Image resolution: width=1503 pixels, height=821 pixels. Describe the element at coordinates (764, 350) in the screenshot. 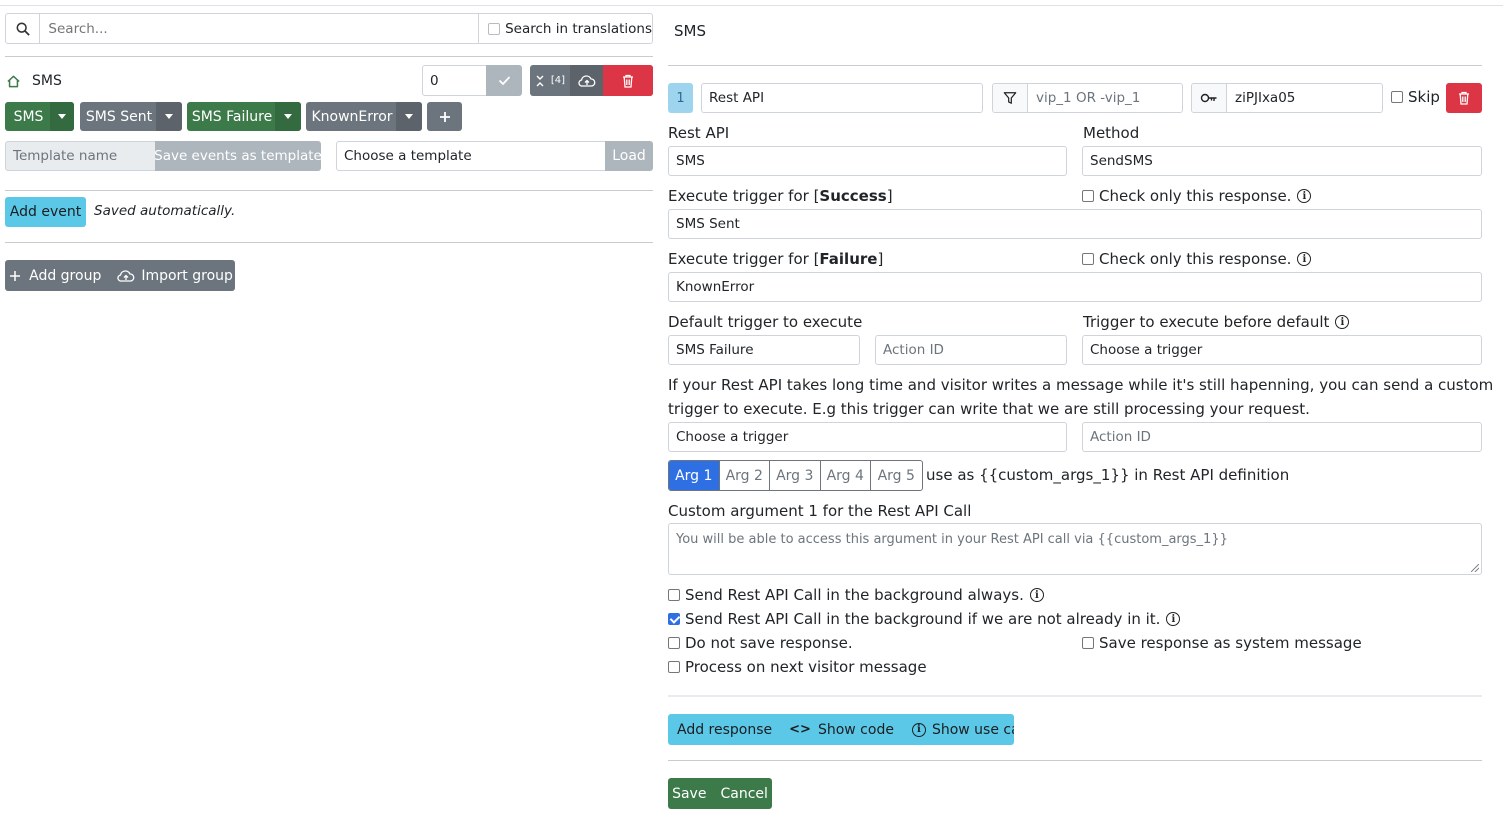

I see `default-trigger-select: SMS Failure` at that location.